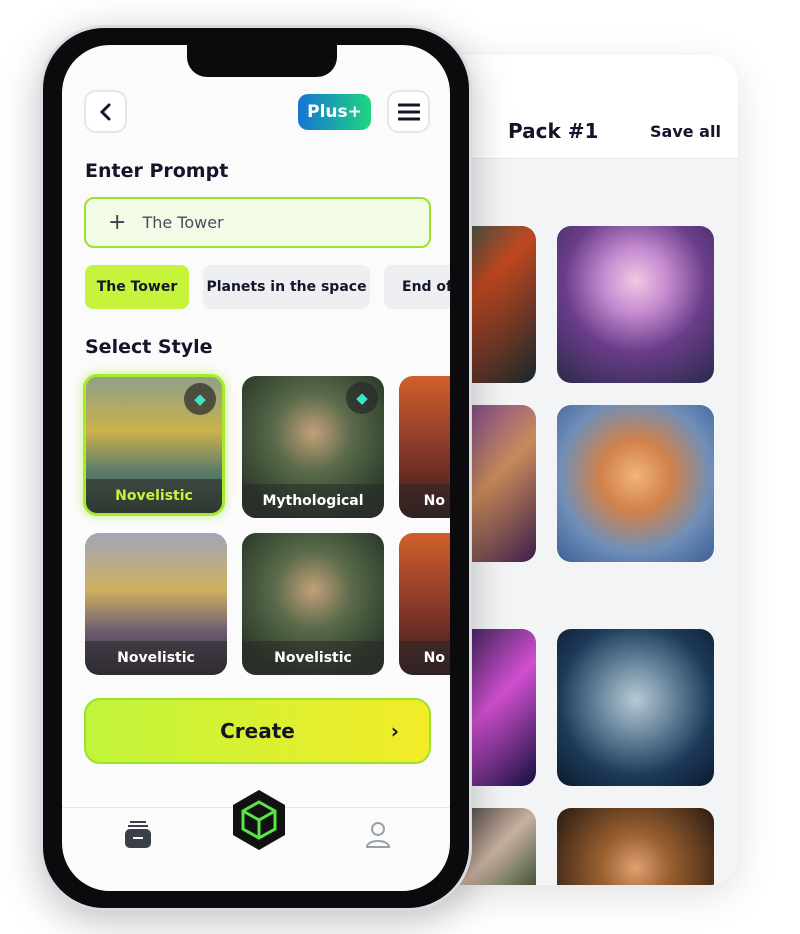 The height and width of the screenshot is (934, 800). What do you see at coordinates (685, 131) in the screenshot?
I see `save-all-button: Save all` at bounding box center [685, 131].